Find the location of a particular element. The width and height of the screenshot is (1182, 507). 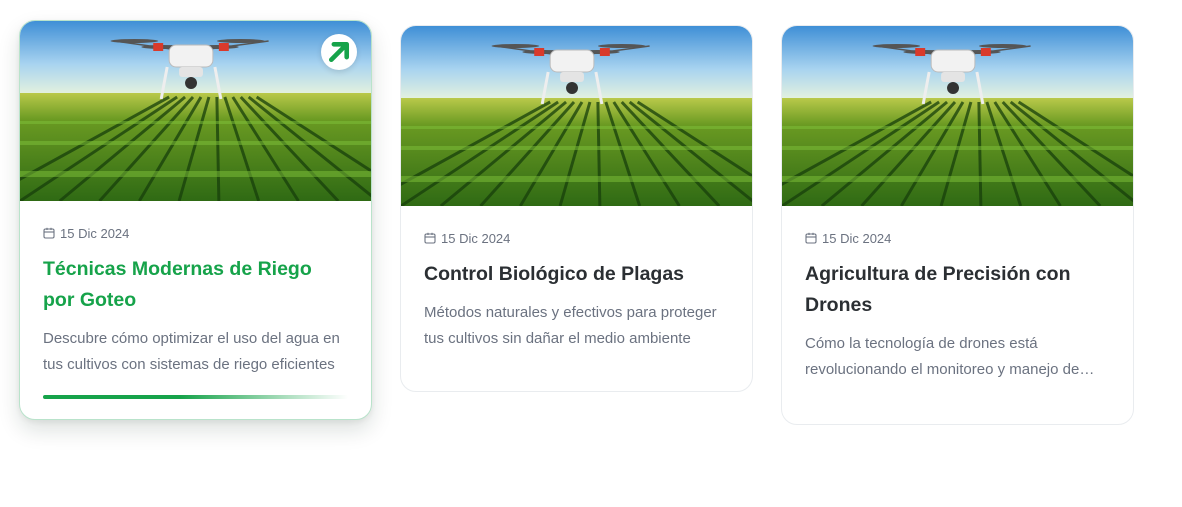

card-title: Agricultura de Precisión con Drones is located at coordinates (957, 290).